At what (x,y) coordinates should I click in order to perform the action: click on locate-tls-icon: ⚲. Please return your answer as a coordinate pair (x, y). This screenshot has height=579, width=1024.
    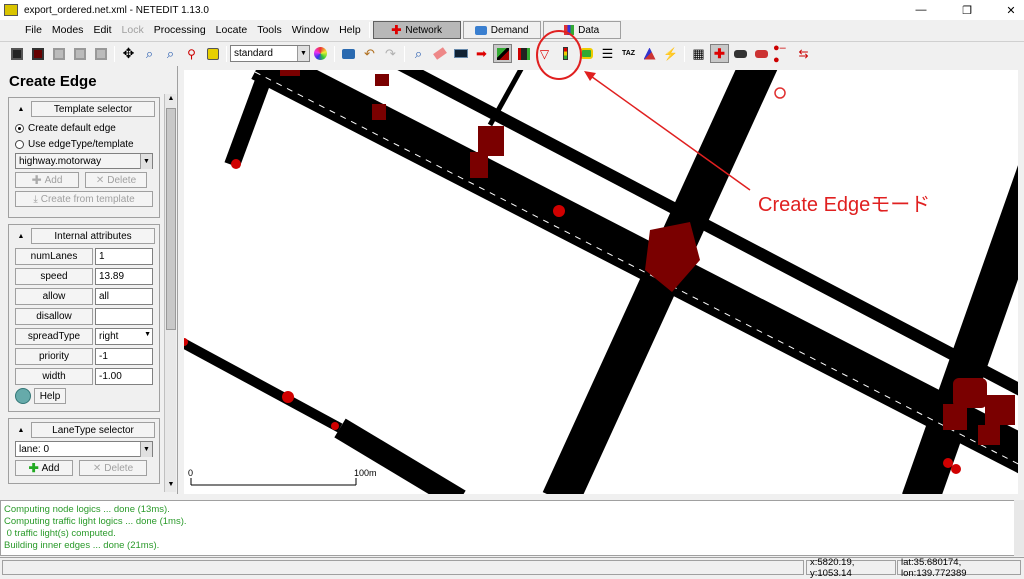
    Looking at the image, I should click on (191, 53).